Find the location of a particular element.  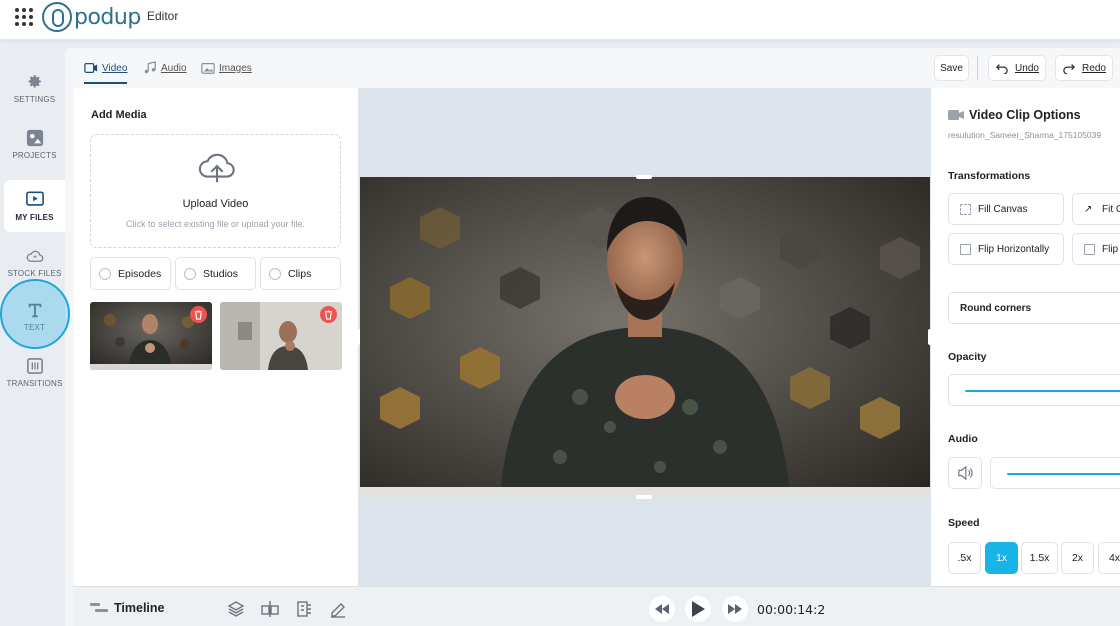

tab-video: Video is located at coordinates (106, 71).